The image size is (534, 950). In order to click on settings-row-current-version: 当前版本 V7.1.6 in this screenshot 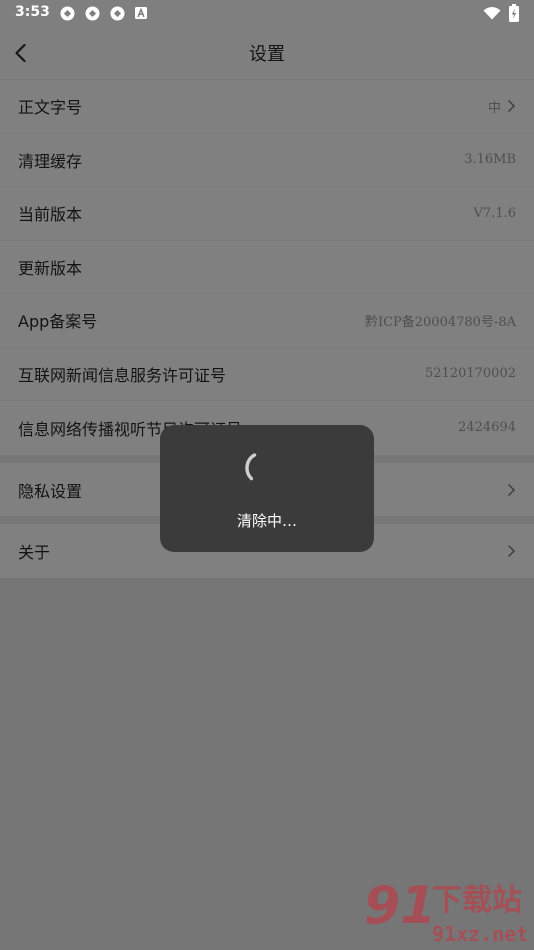, I will do `click(267, 214)`.